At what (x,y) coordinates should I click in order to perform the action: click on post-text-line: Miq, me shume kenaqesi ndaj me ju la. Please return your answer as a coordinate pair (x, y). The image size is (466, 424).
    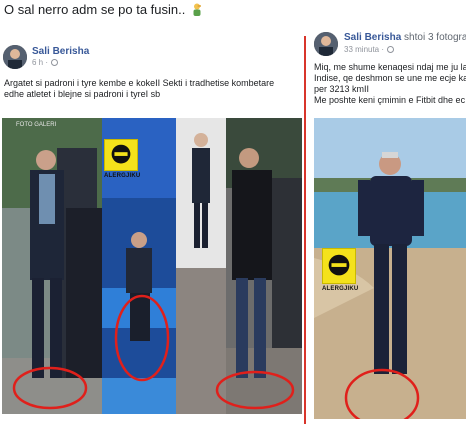
    Looking at the image, I should click on (390, 67).